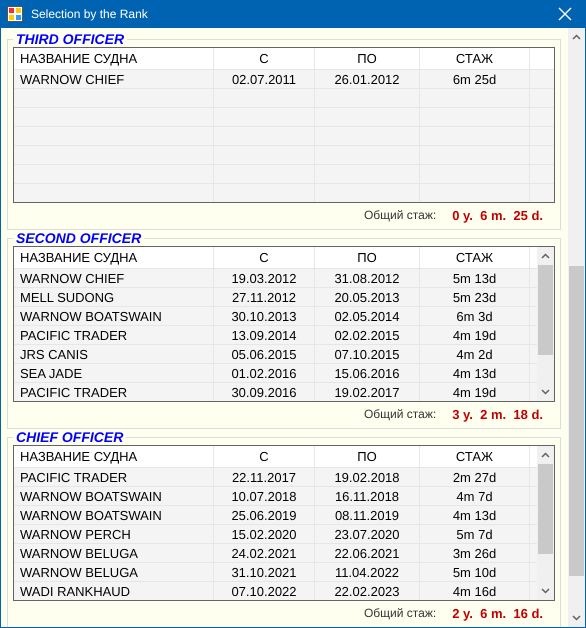  What do you see at coordinates (497, 215) in the screenshot?
I see `total-value: 0 y. 6 m. 25 d.` at bounding box center [497, 215].